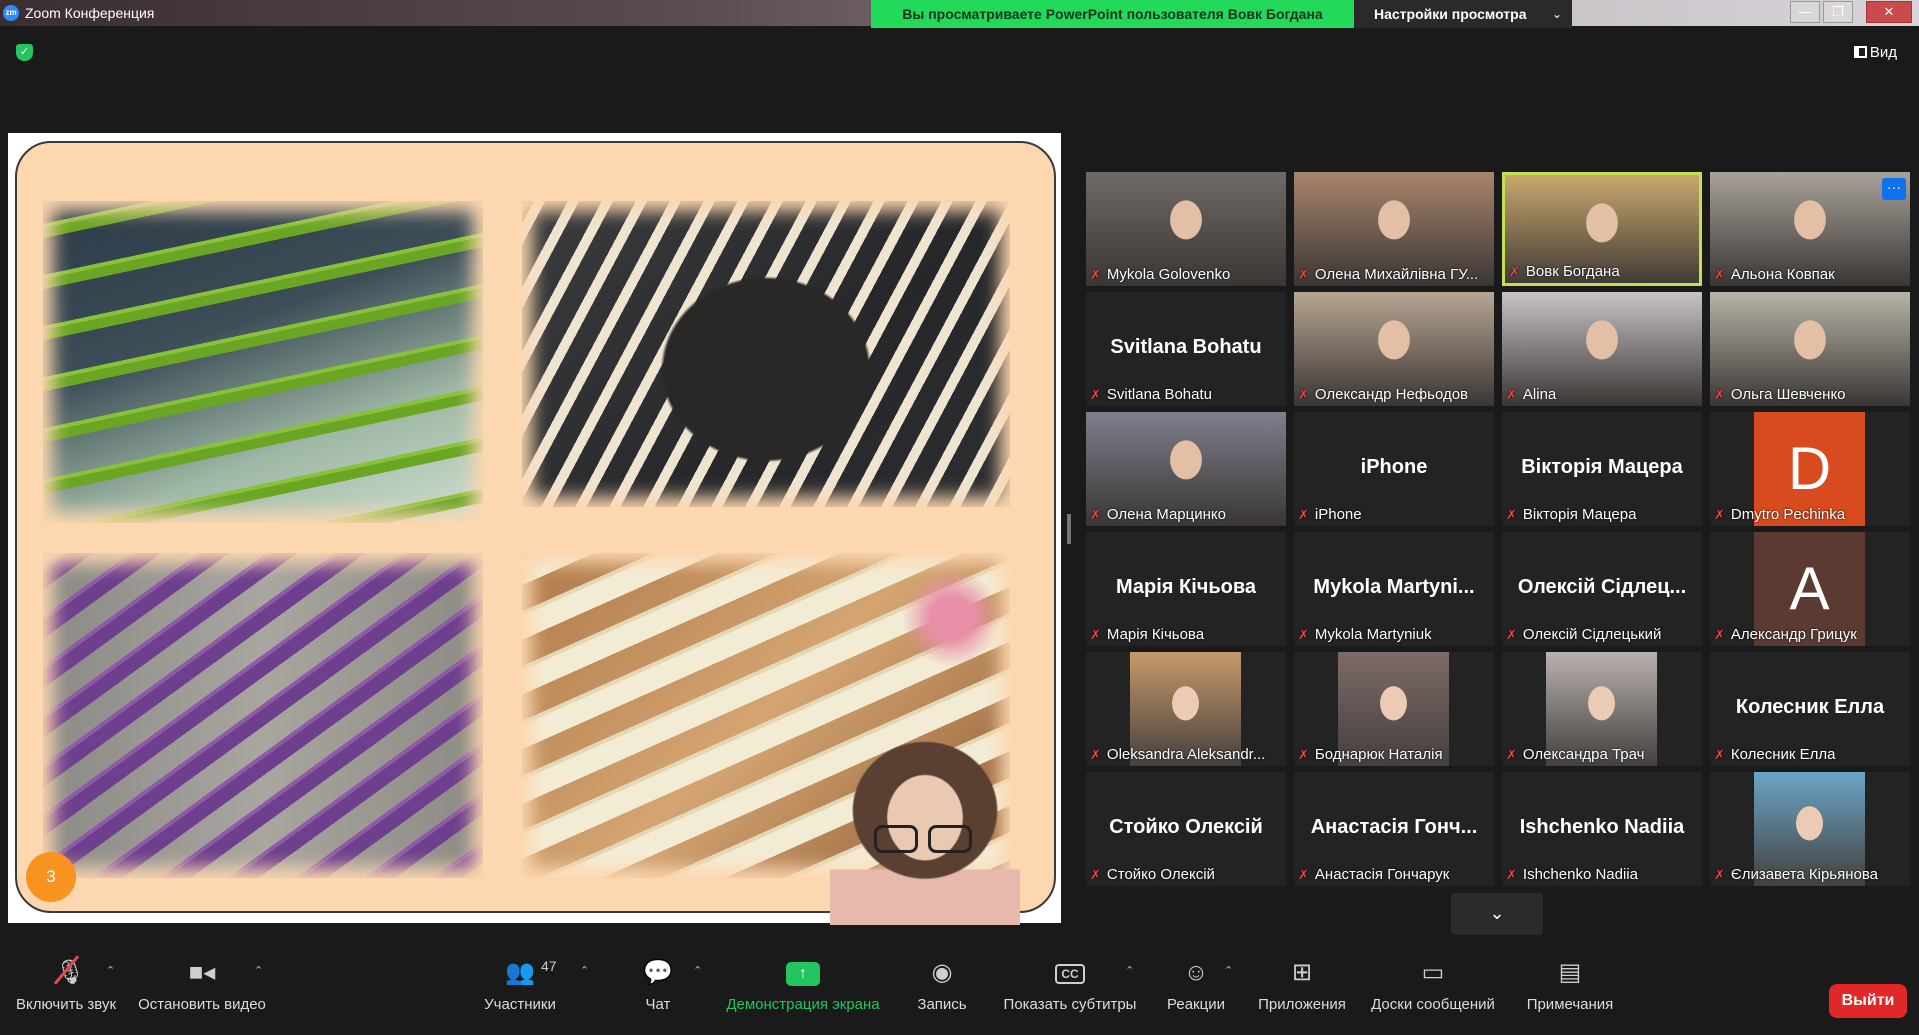 This screenshot has height=1035, width=1919. Describe the element at coordinates (1394, 634) in the screenshot. I see `participant-name-label: ✗ Mykola Martyniuk` at that location.